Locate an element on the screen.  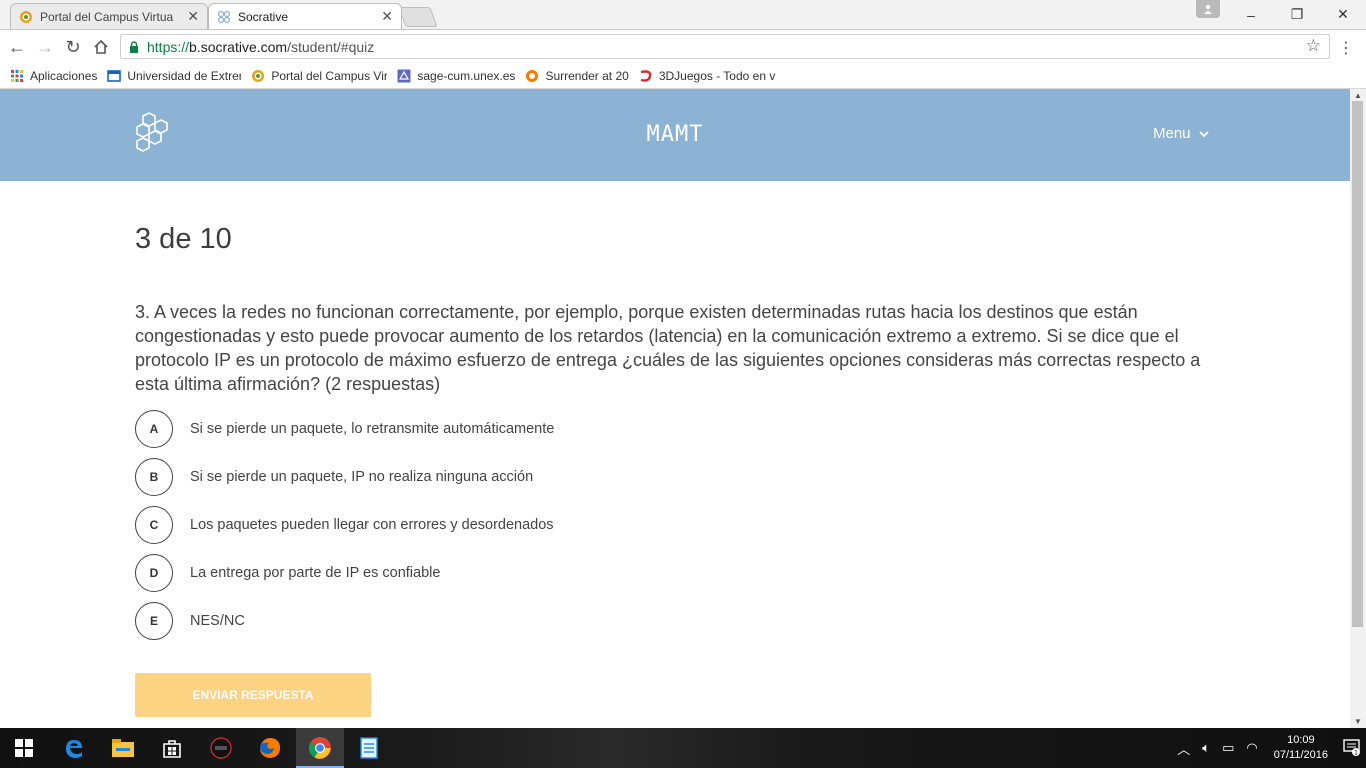
menu-dropdown: Menu is located at coordinates (1181, 133).